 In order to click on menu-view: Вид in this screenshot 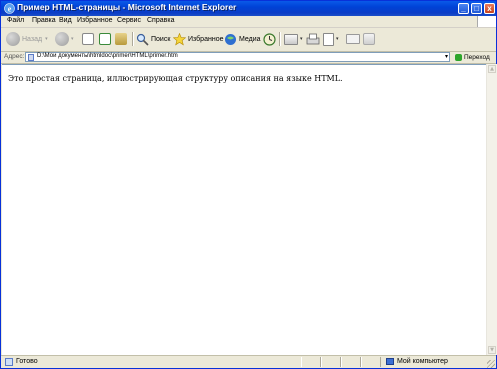, I will do `click(65, 20)`.